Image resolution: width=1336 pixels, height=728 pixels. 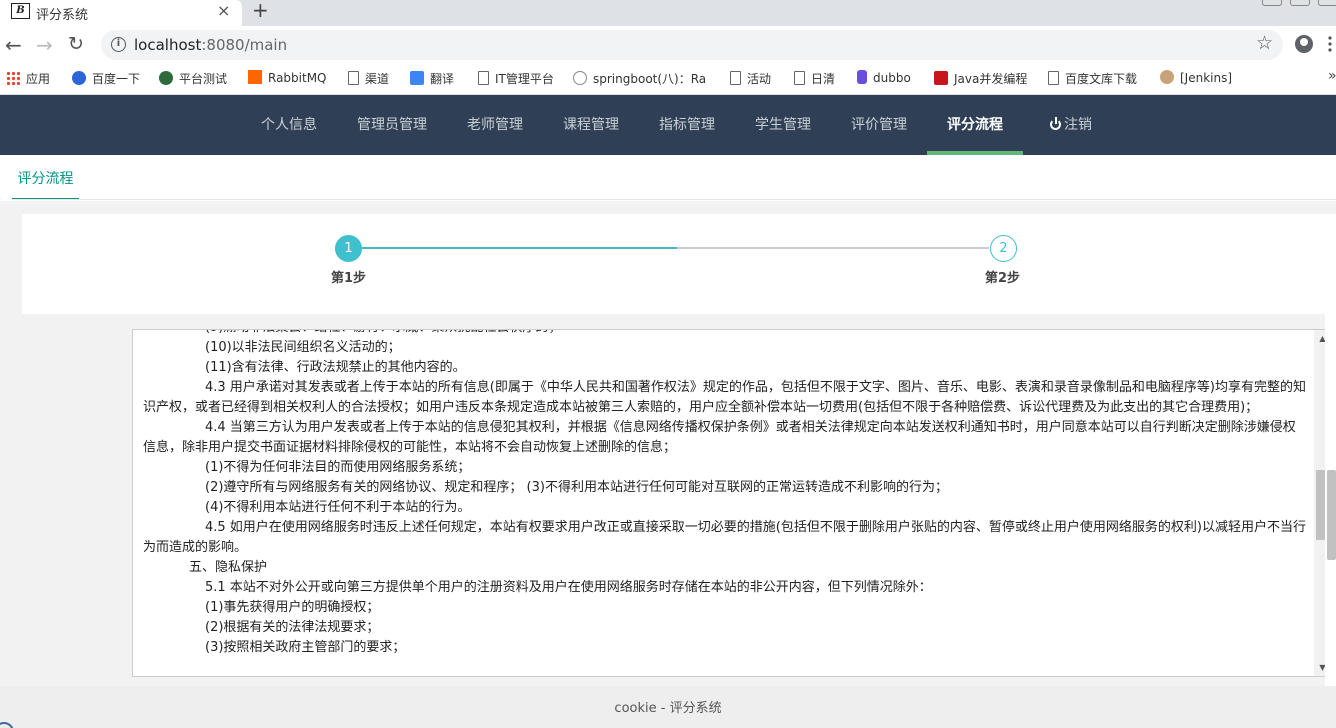 I want to click on platform-icon, so click(x=166, y=78).